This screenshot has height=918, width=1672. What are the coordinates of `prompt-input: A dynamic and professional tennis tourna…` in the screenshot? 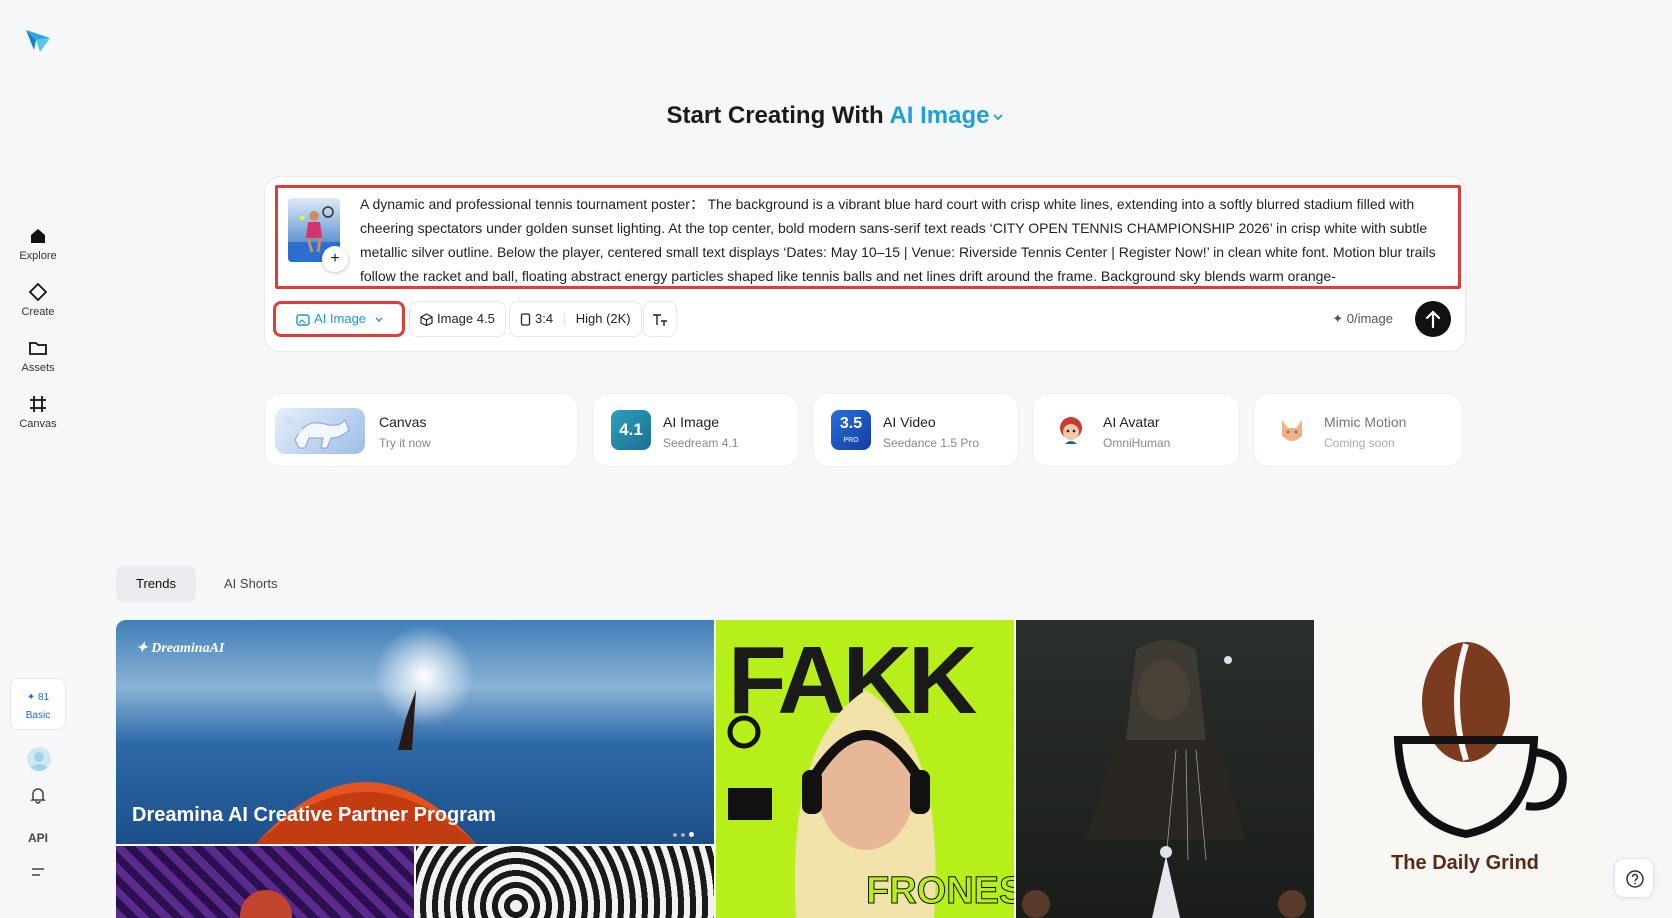 It's located at (904, 239).